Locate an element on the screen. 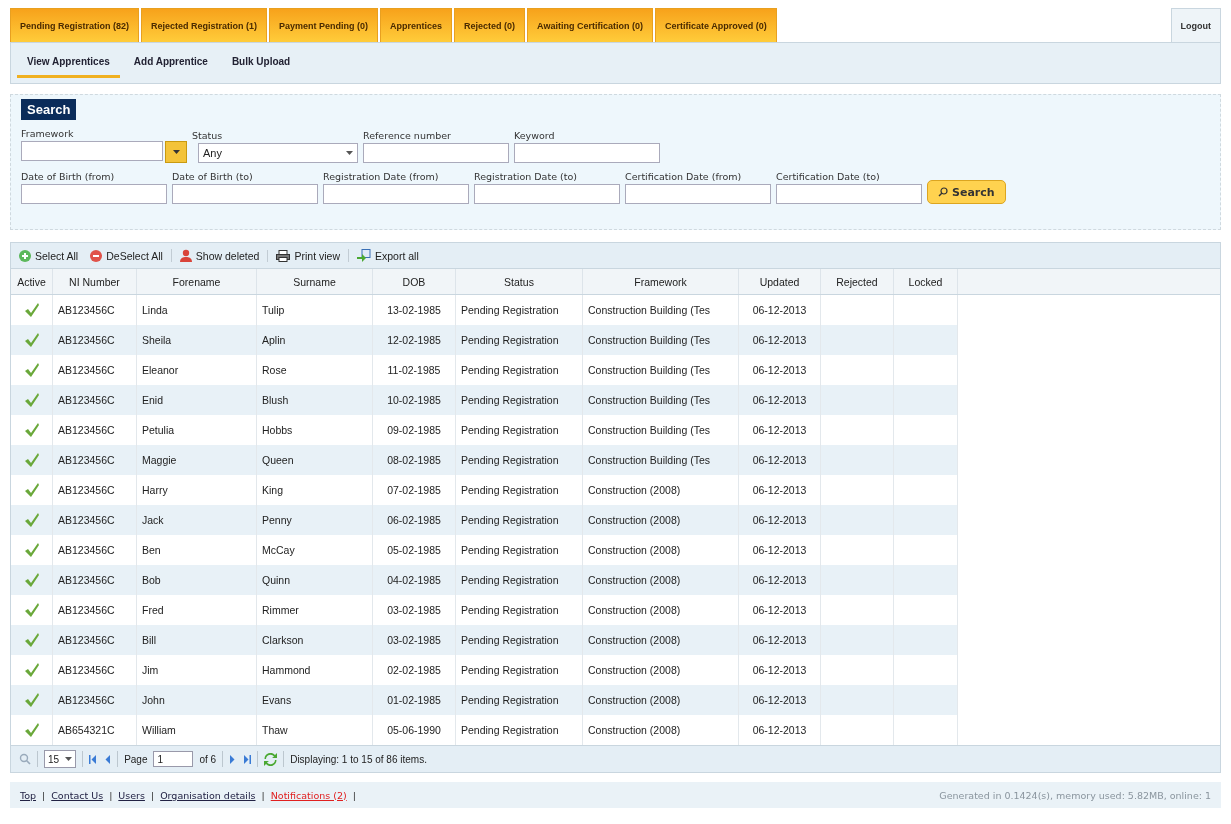 This screenshot has width=1231, height=824. toolbar-button: Export all is located at coordinates (385, 255).